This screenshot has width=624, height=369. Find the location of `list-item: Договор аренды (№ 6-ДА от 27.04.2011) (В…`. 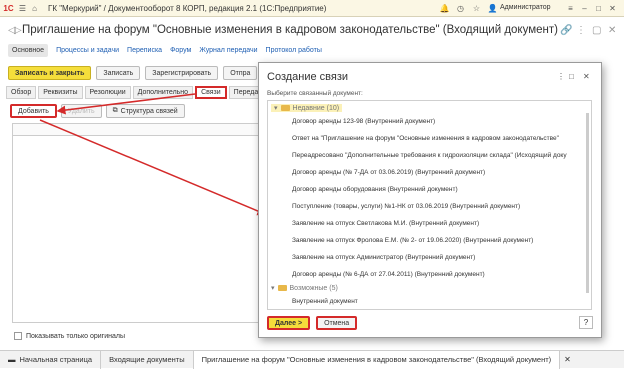

list-item: Договор аренды (№ 6-ДА от 27.04.2011) (В… is located at coordinates (388, 274).